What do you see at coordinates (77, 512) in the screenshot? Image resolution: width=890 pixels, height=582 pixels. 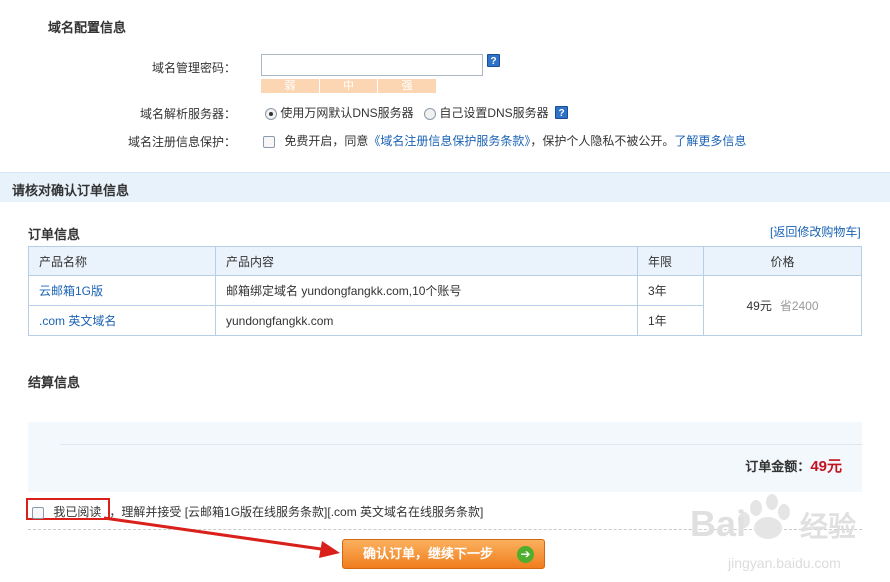 I see `agreement-checkbox-label: 我已阅读` at bounding box center [77, 512].